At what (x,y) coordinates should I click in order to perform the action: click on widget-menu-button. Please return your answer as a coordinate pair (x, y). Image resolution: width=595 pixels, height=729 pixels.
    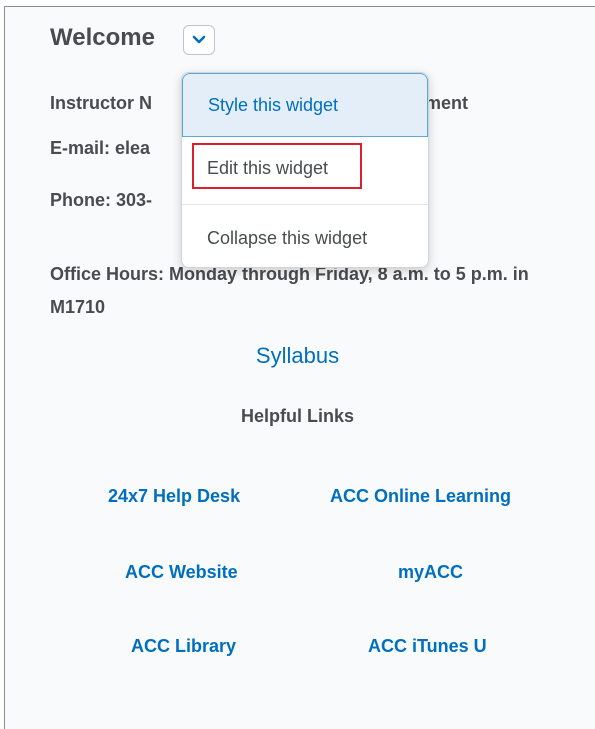
    Looking at the image, I should click on (199, 40).